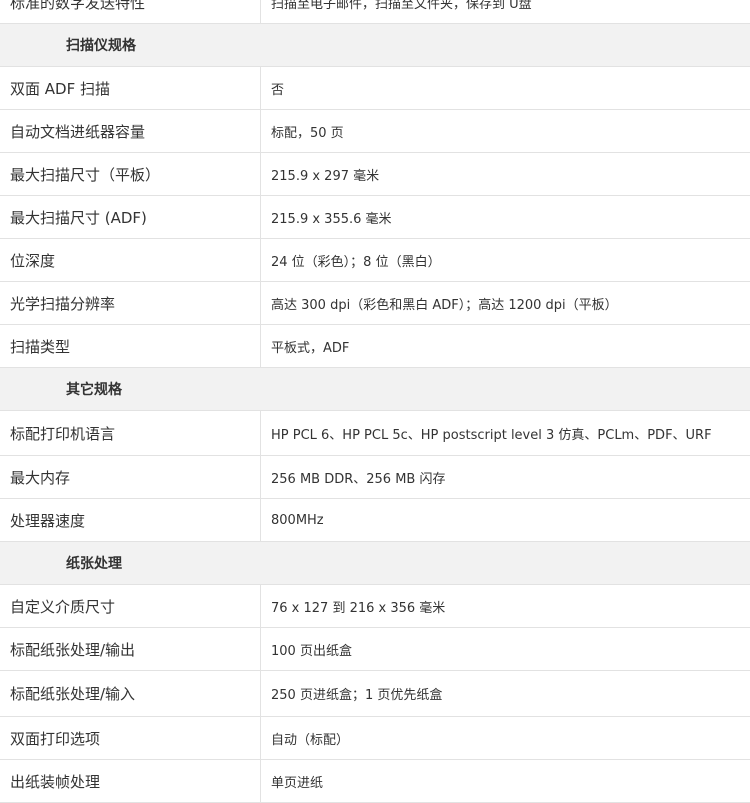 The height and width of the screenshot is (803, 750). I want to click on spec-label: 位深度, so click(130, 260).